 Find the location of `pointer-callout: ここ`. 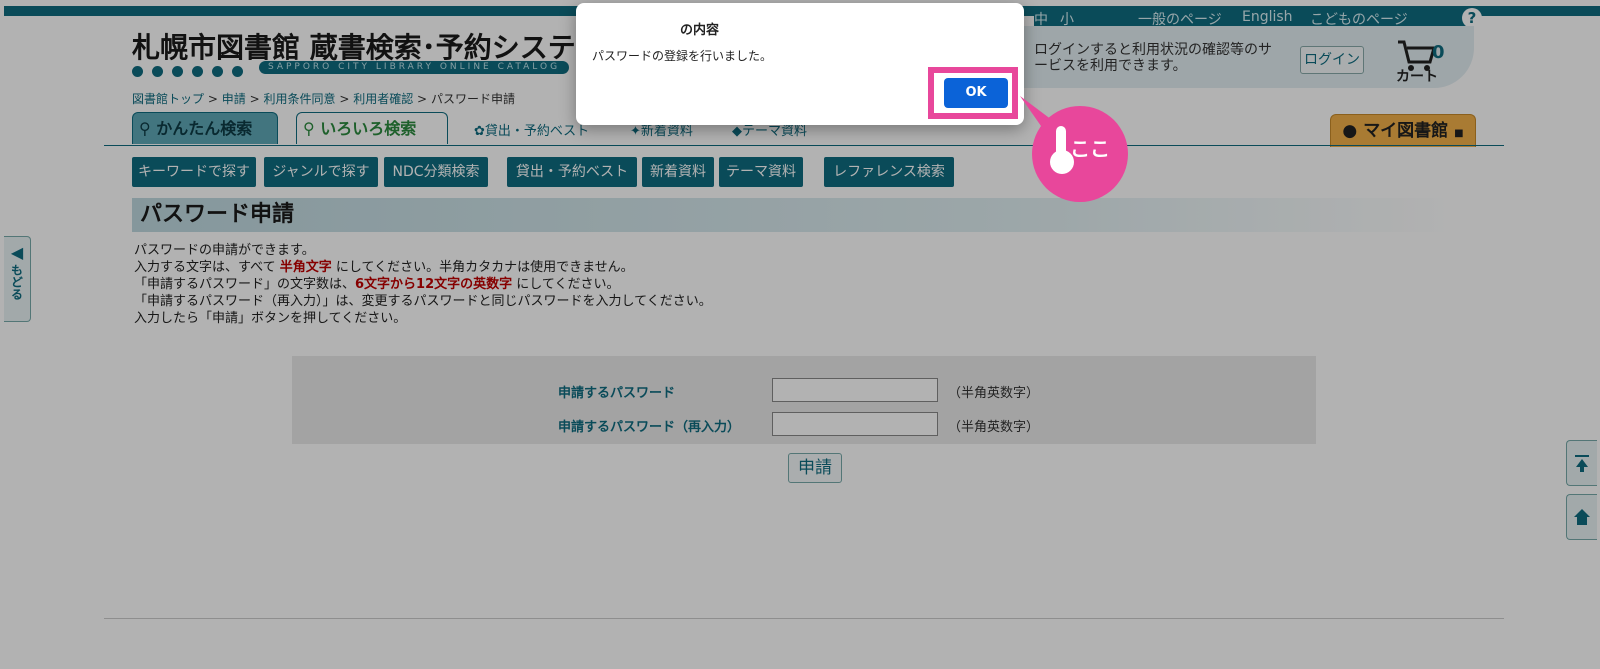

pointer-callout: ここ is located at coordinates (1074, 149).